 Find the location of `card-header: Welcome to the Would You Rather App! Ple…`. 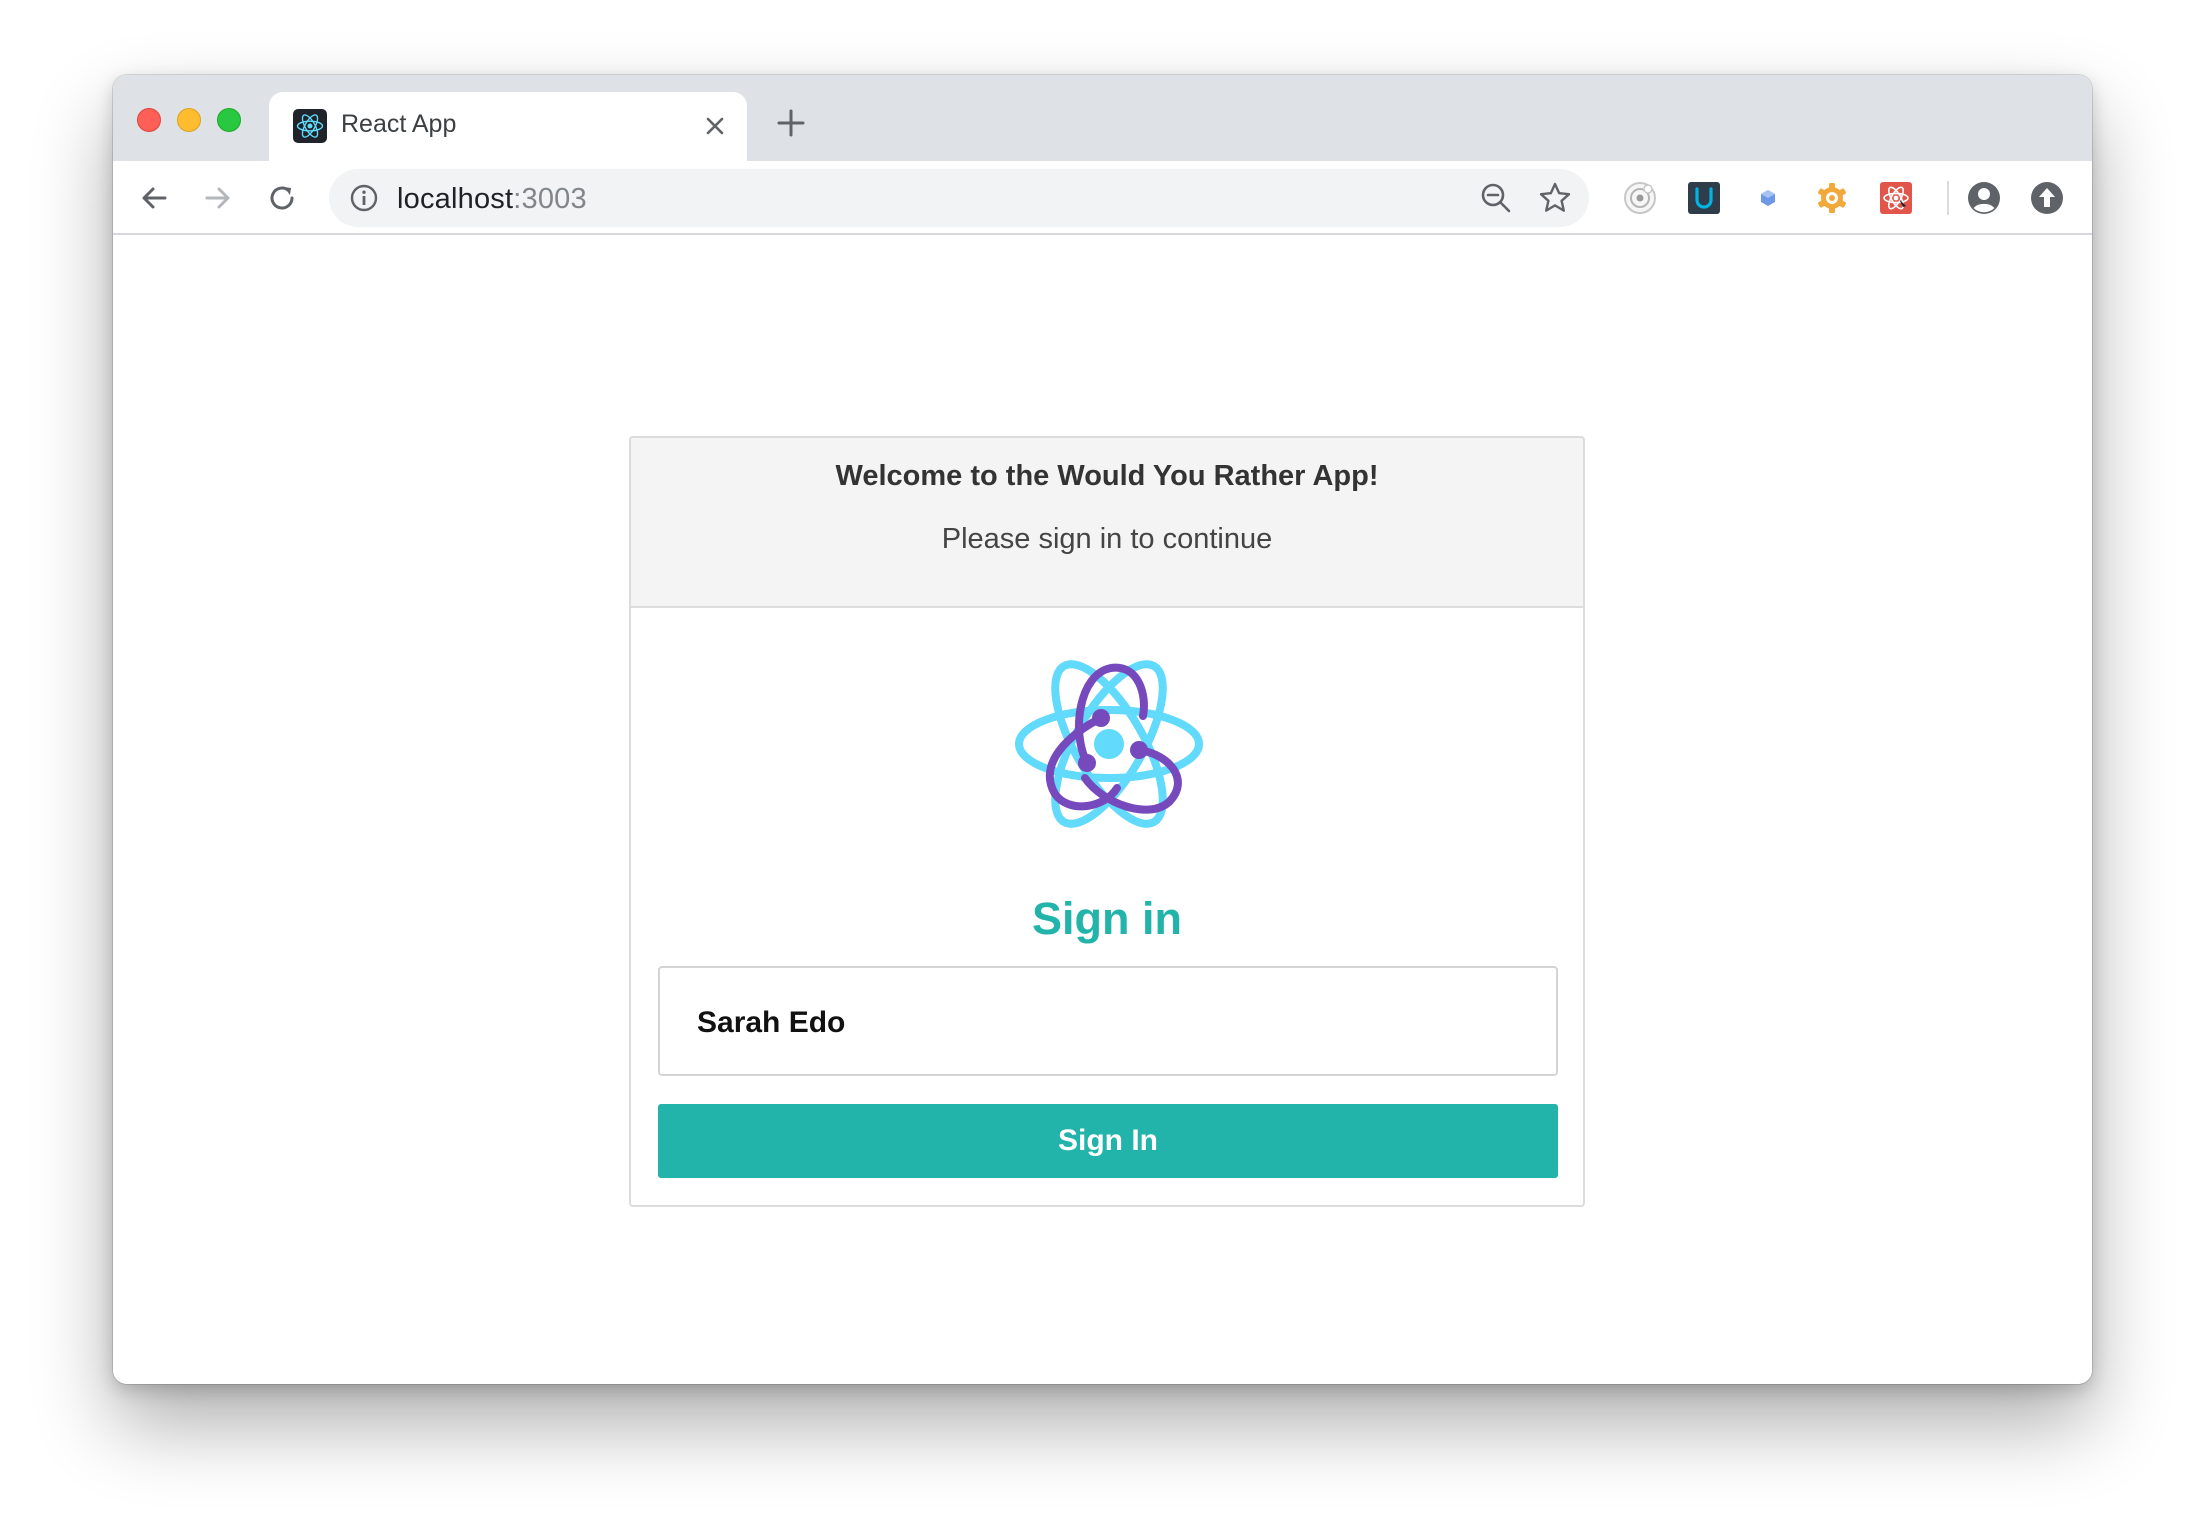

card-header: Welcome to the Would You Rather App! Ple… is located at coordinates (1107, 523).